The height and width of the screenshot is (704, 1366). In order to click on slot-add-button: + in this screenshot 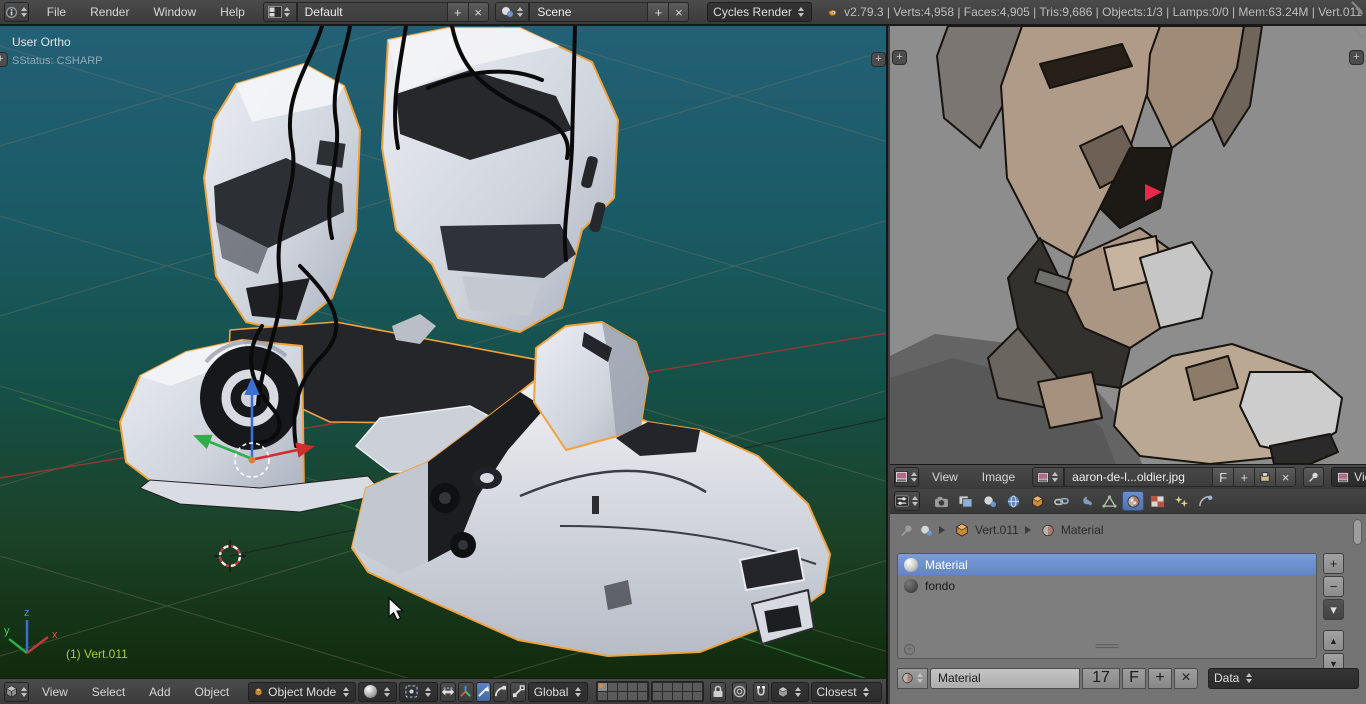, I will do `click(1333, 563)`.